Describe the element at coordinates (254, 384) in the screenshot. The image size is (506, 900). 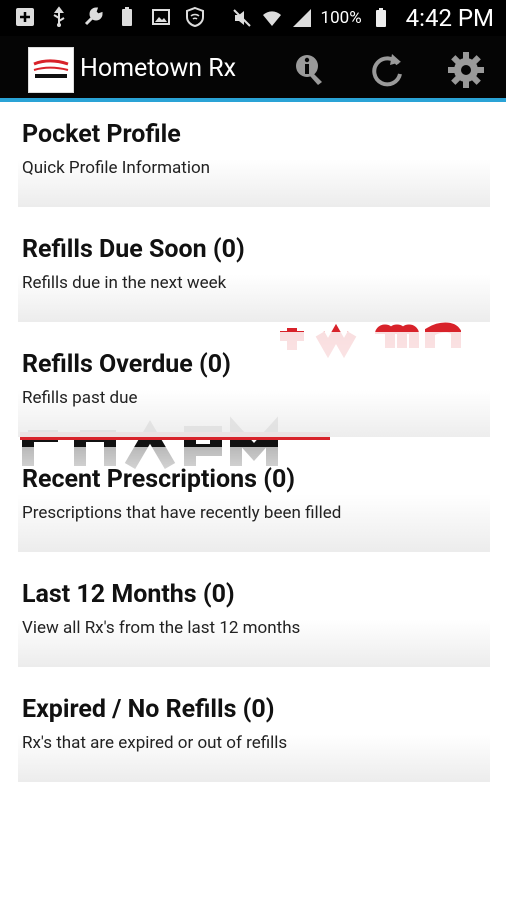
I see `card-refills-overdue: Refills Overdue (0) Refills past due` at that location.